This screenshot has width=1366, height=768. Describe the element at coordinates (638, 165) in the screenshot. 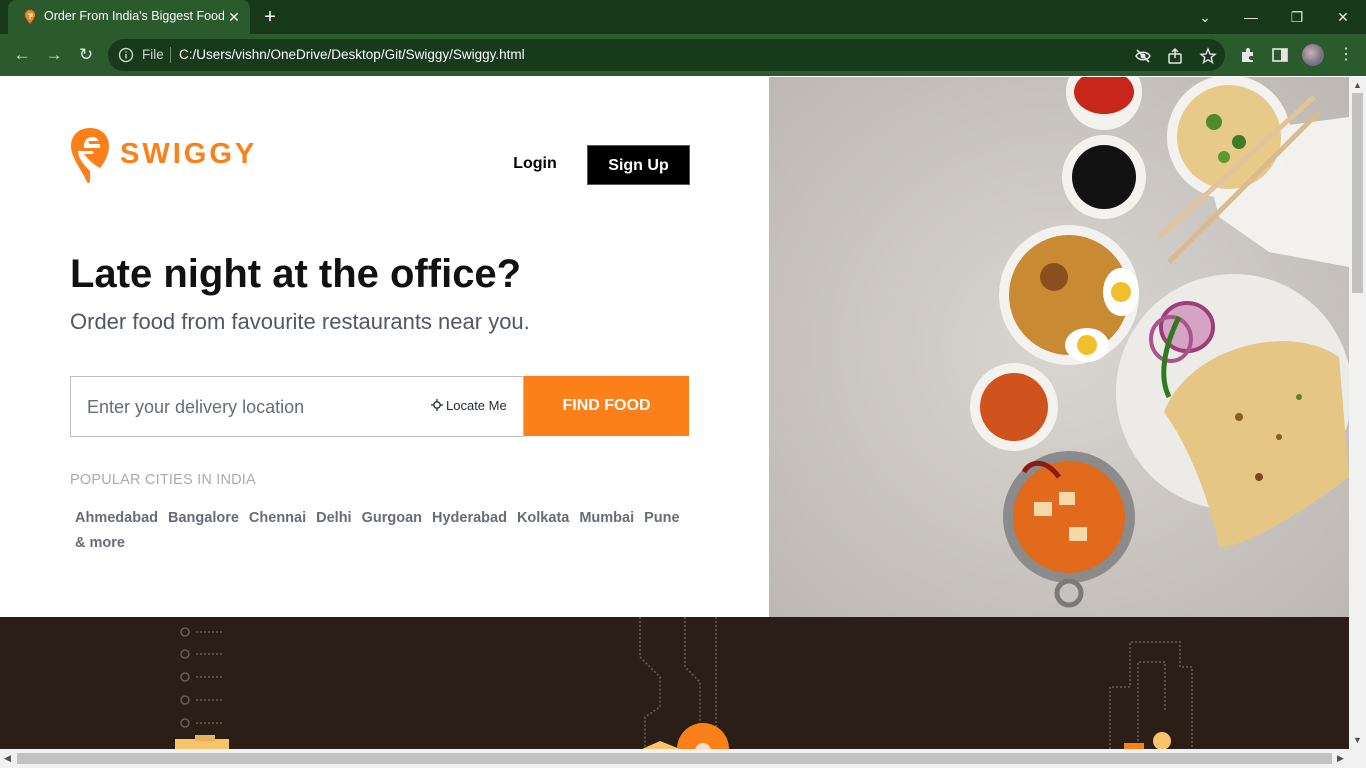

I see `signup-button: Sign Up` at that location.